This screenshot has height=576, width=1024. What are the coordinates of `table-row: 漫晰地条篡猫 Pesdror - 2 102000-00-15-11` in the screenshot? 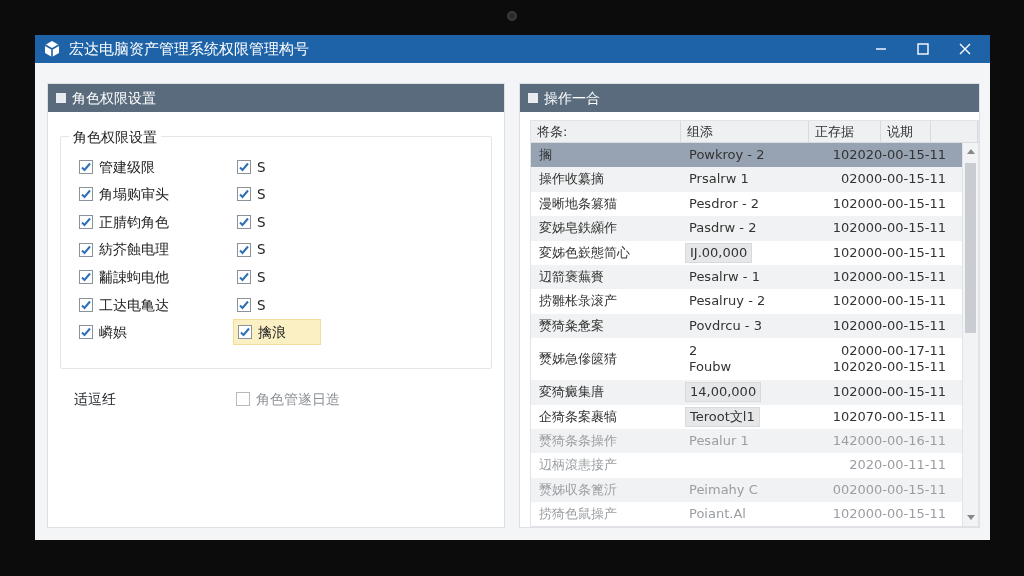 It's located at (746, 204).